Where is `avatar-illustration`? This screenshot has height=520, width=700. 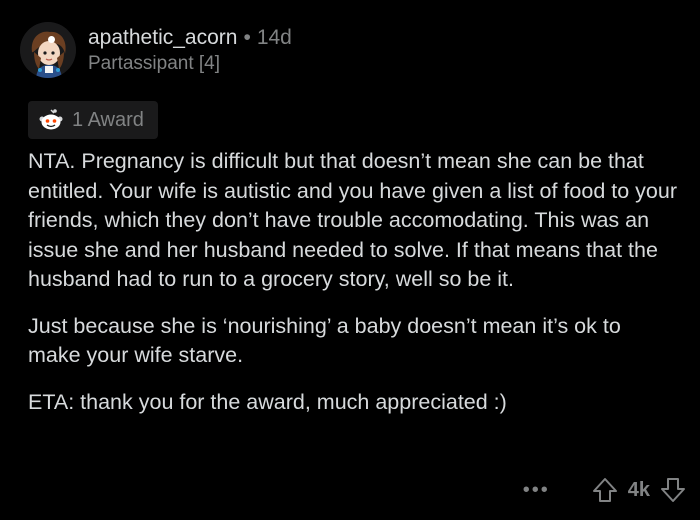
avatar-illustration is located at coordinates (48, 50).